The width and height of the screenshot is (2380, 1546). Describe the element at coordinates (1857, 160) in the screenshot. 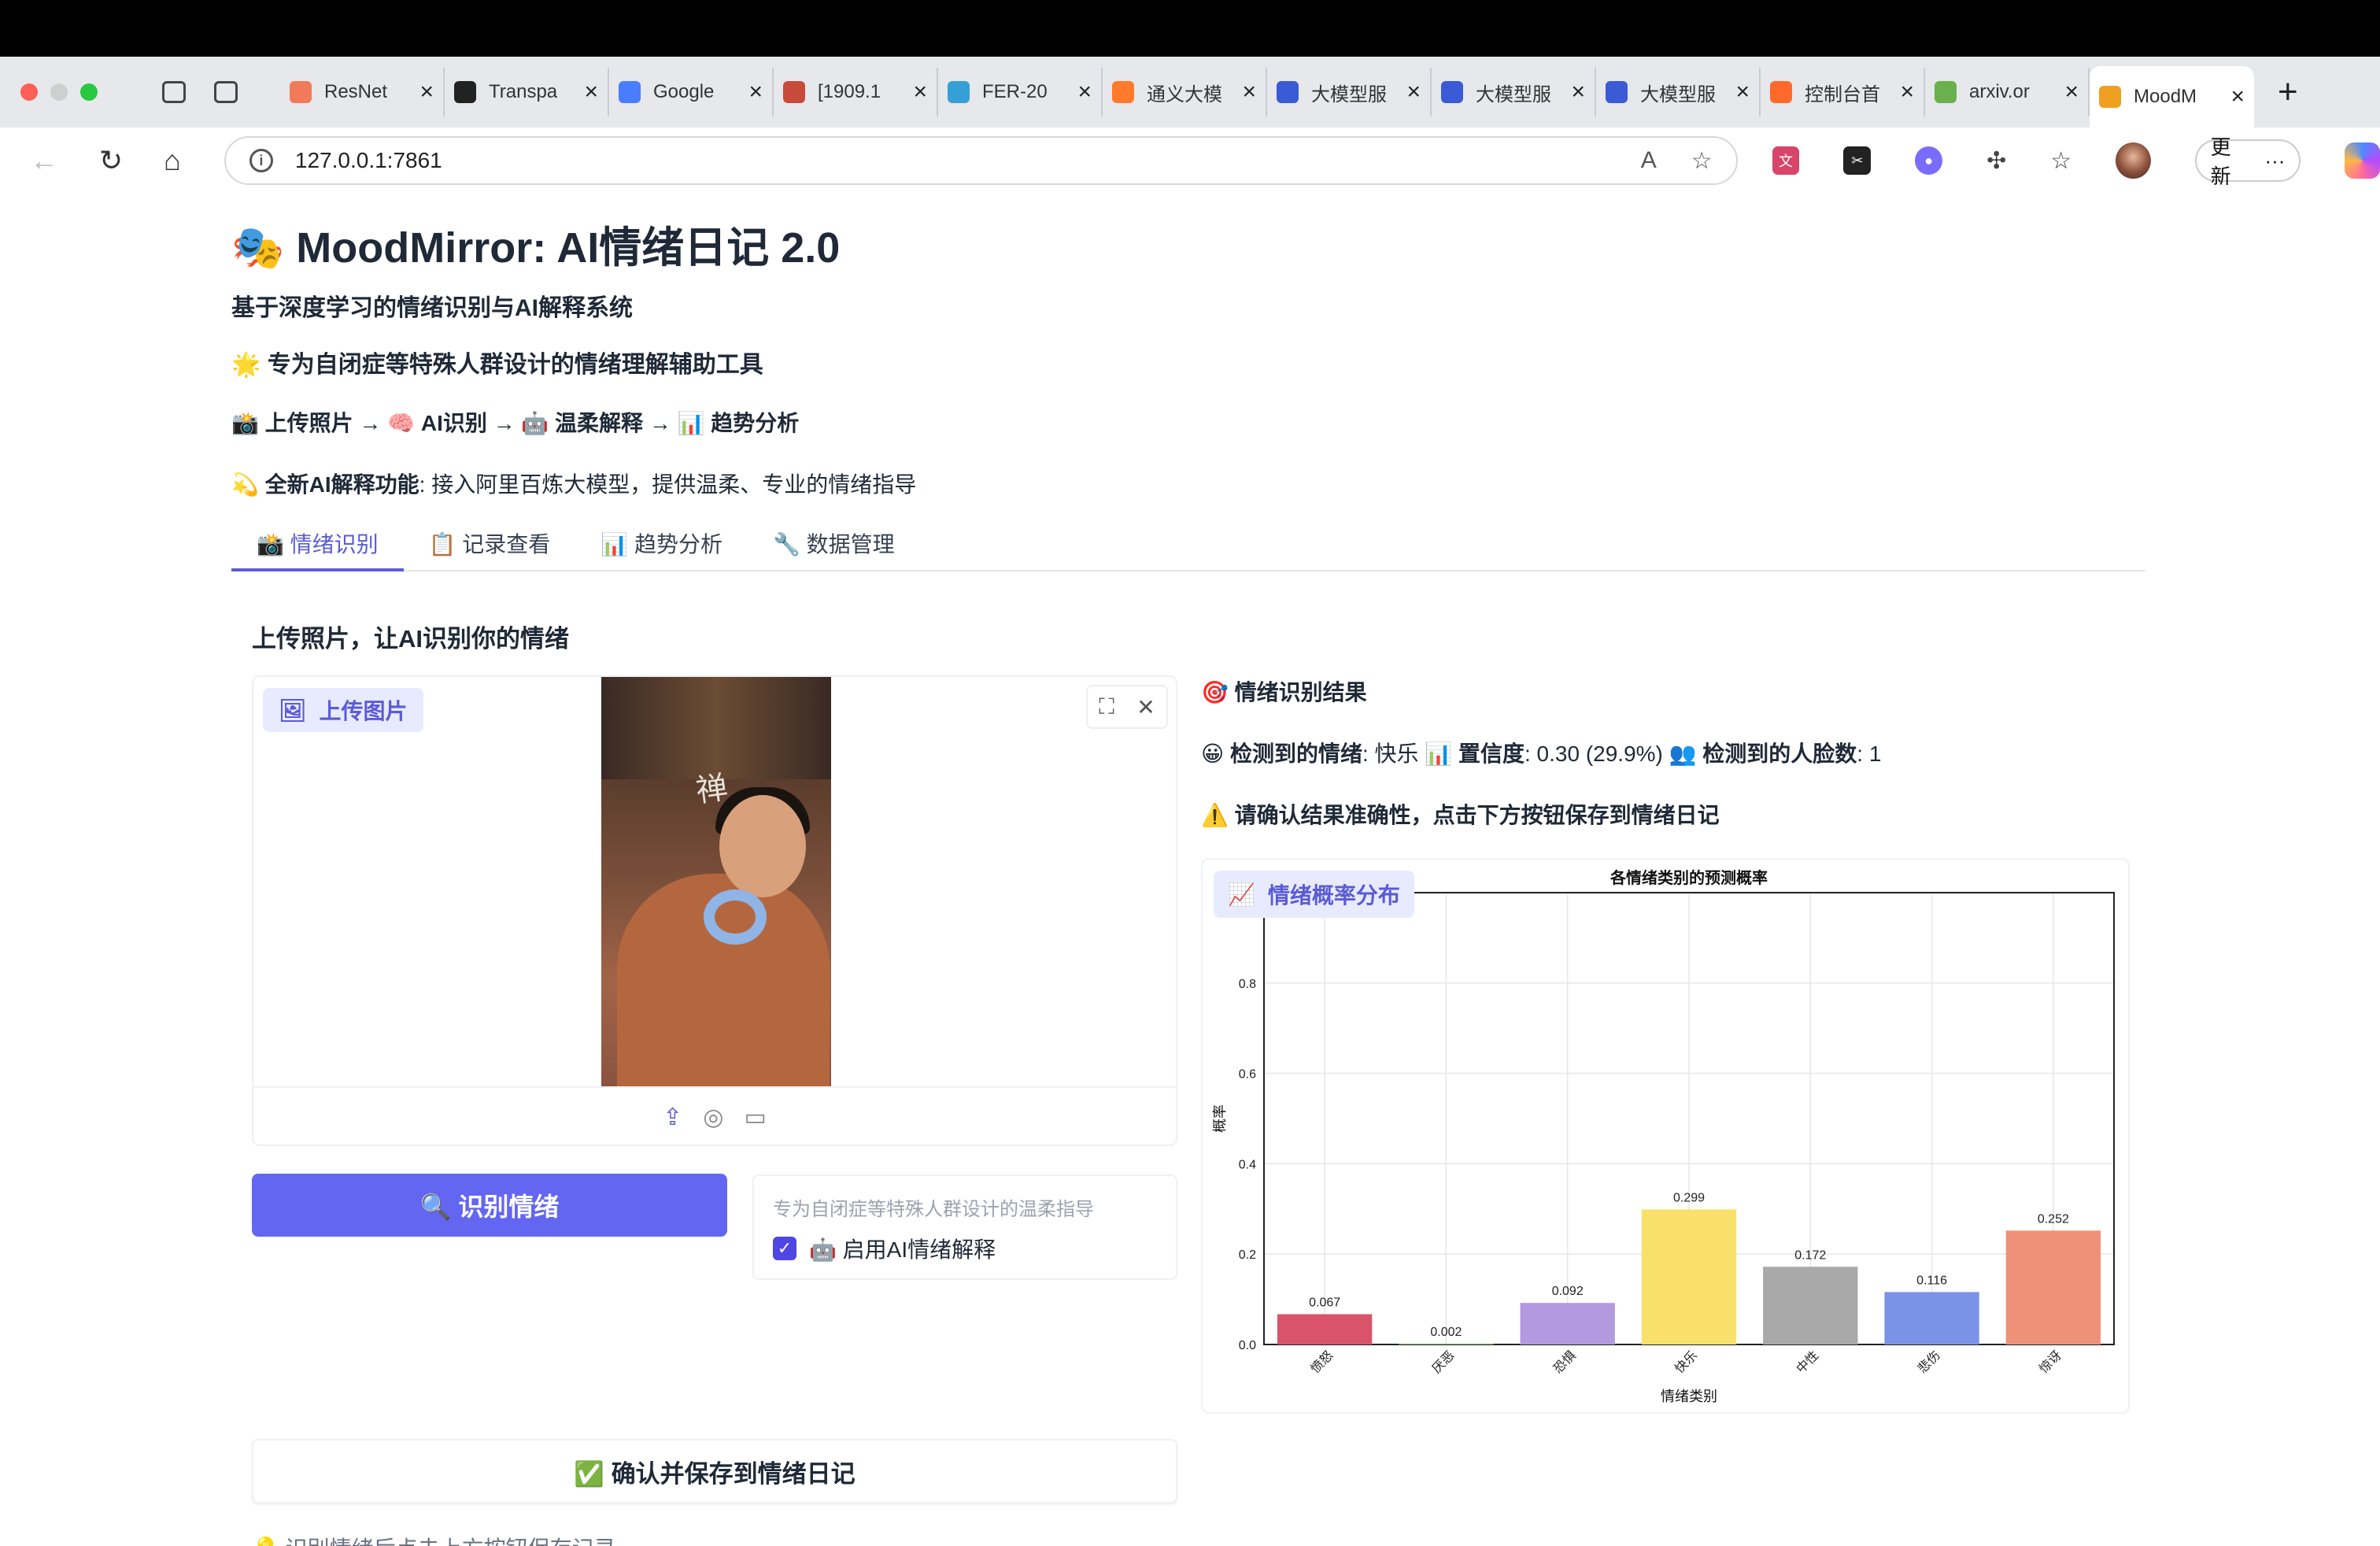

I see `screenshot-extension-icon: ✂` at that location.